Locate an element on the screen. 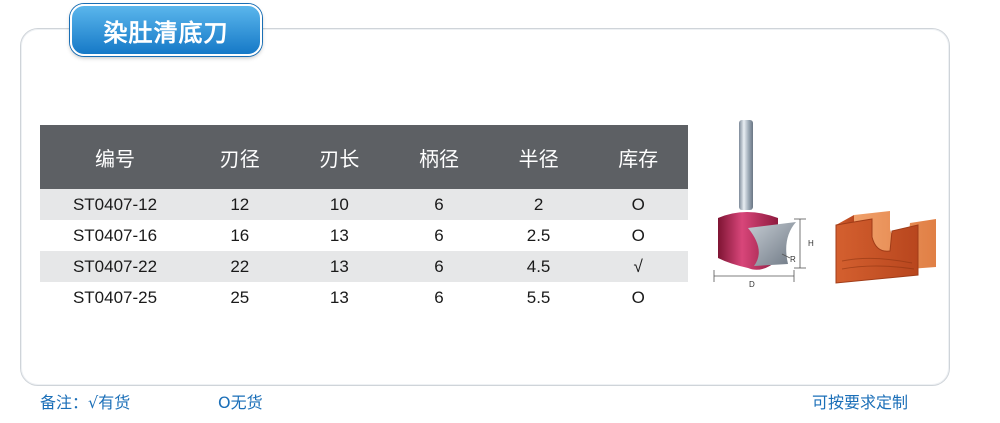 Image resolution: width=1000 pixels, height=423 pixels. table-row: ST0407-12 12 10 6 2 O is located at coordinates (364, 204).